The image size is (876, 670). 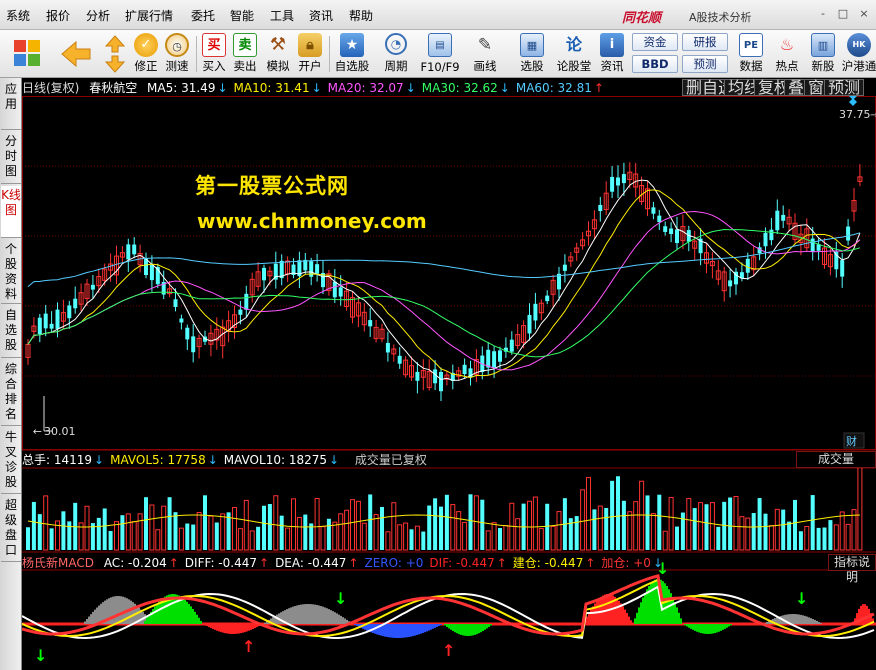 What do you see at coordinates (11, 105) in the screenshot?
I see `sidebar-tab-apps: 应用` at bounding box center [11, 105].